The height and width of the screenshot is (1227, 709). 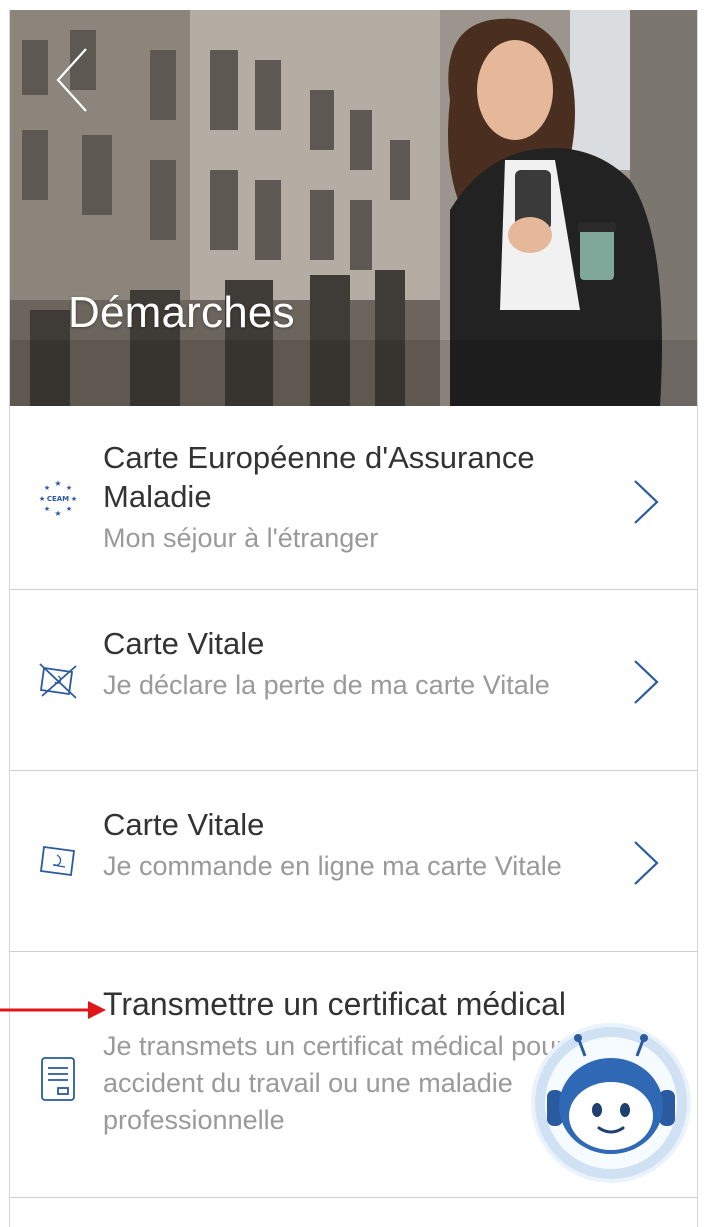 I want to click on chatbot-icon, so click(x=611, y=1103).